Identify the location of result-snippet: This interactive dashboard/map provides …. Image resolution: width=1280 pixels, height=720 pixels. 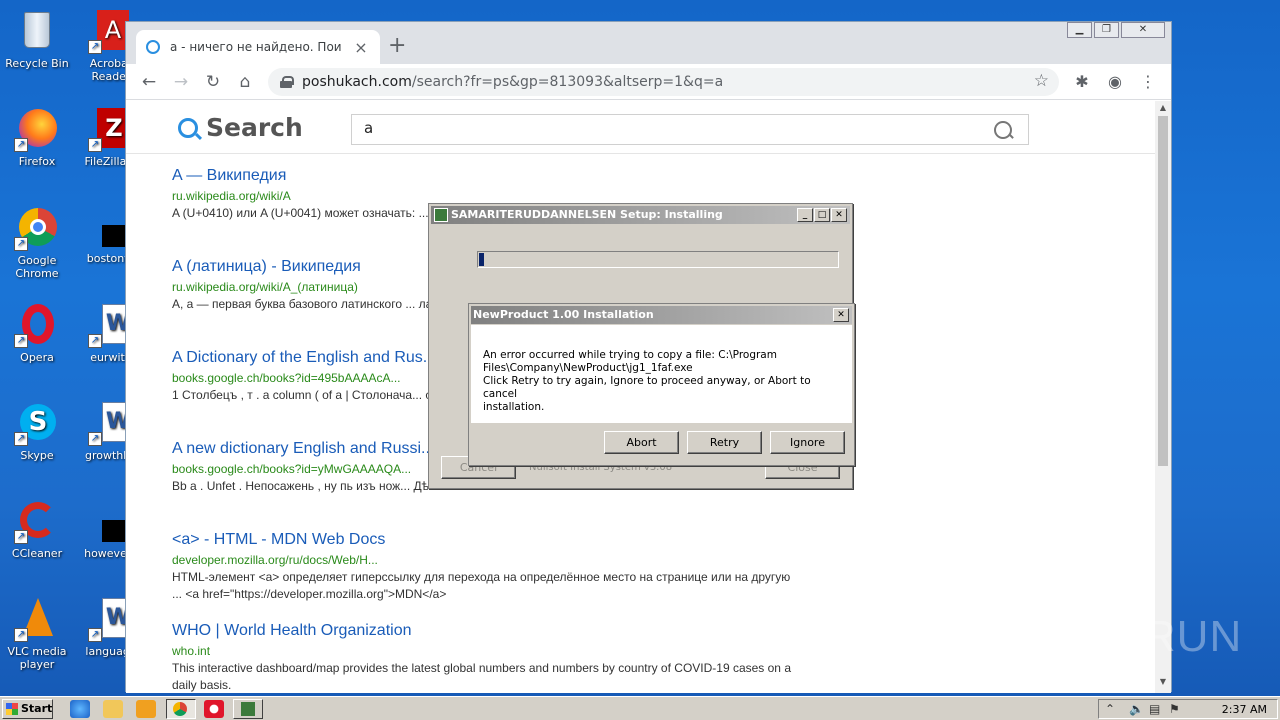
(481, 676).